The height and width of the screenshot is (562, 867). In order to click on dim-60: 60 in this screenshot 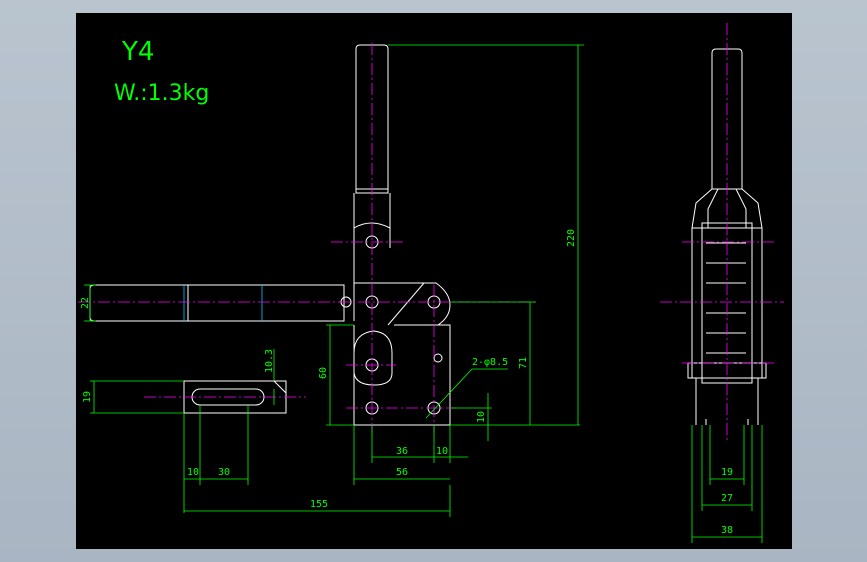, I will do `click(323, 373)`.